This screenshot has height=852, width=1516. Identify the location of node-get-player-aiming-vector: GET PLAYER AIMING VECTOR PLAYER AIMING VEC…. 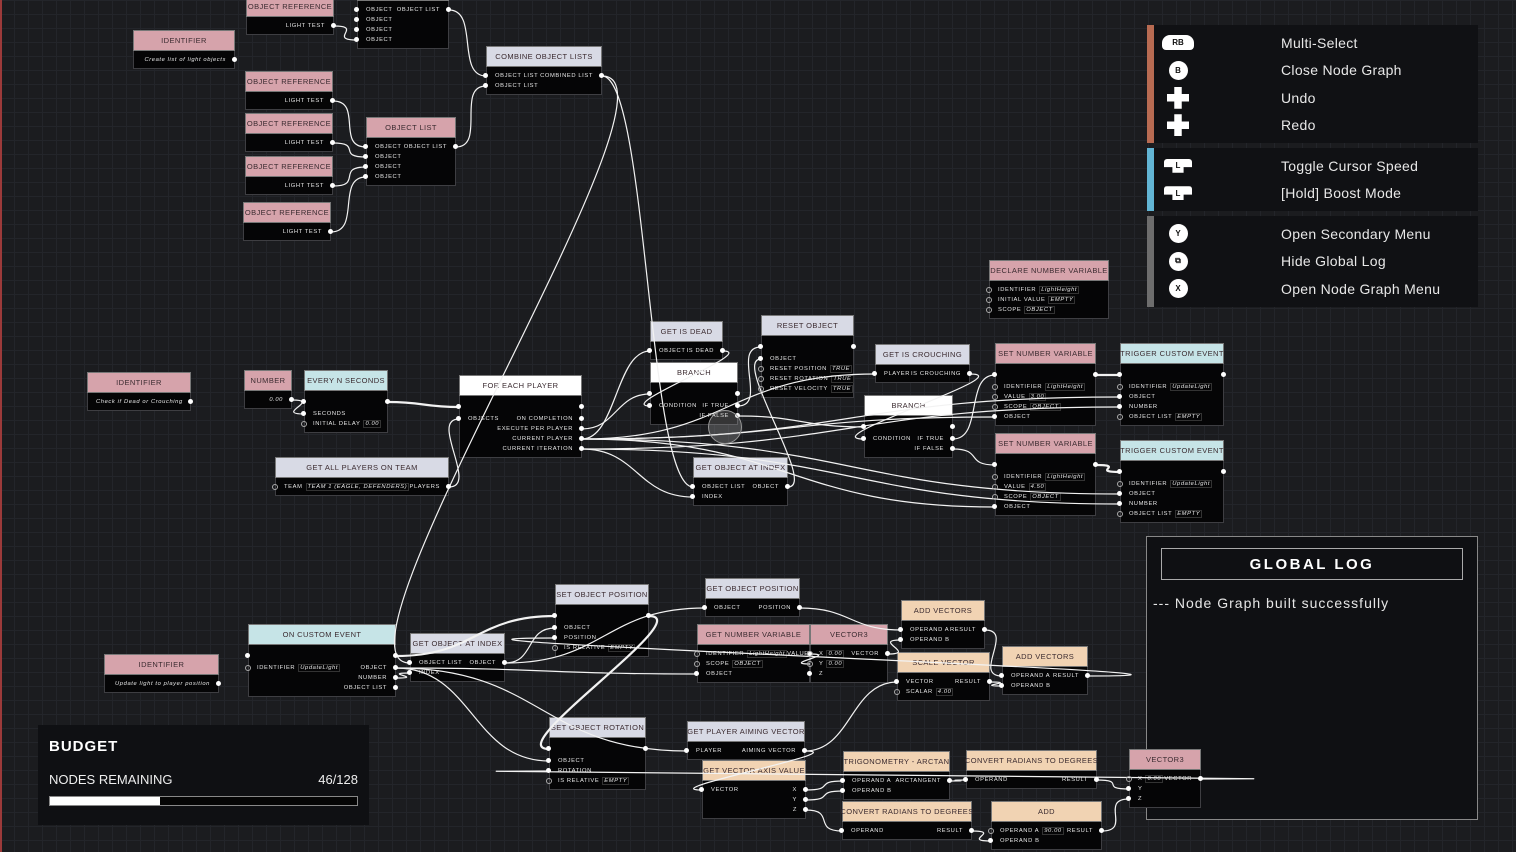
(746, 740).